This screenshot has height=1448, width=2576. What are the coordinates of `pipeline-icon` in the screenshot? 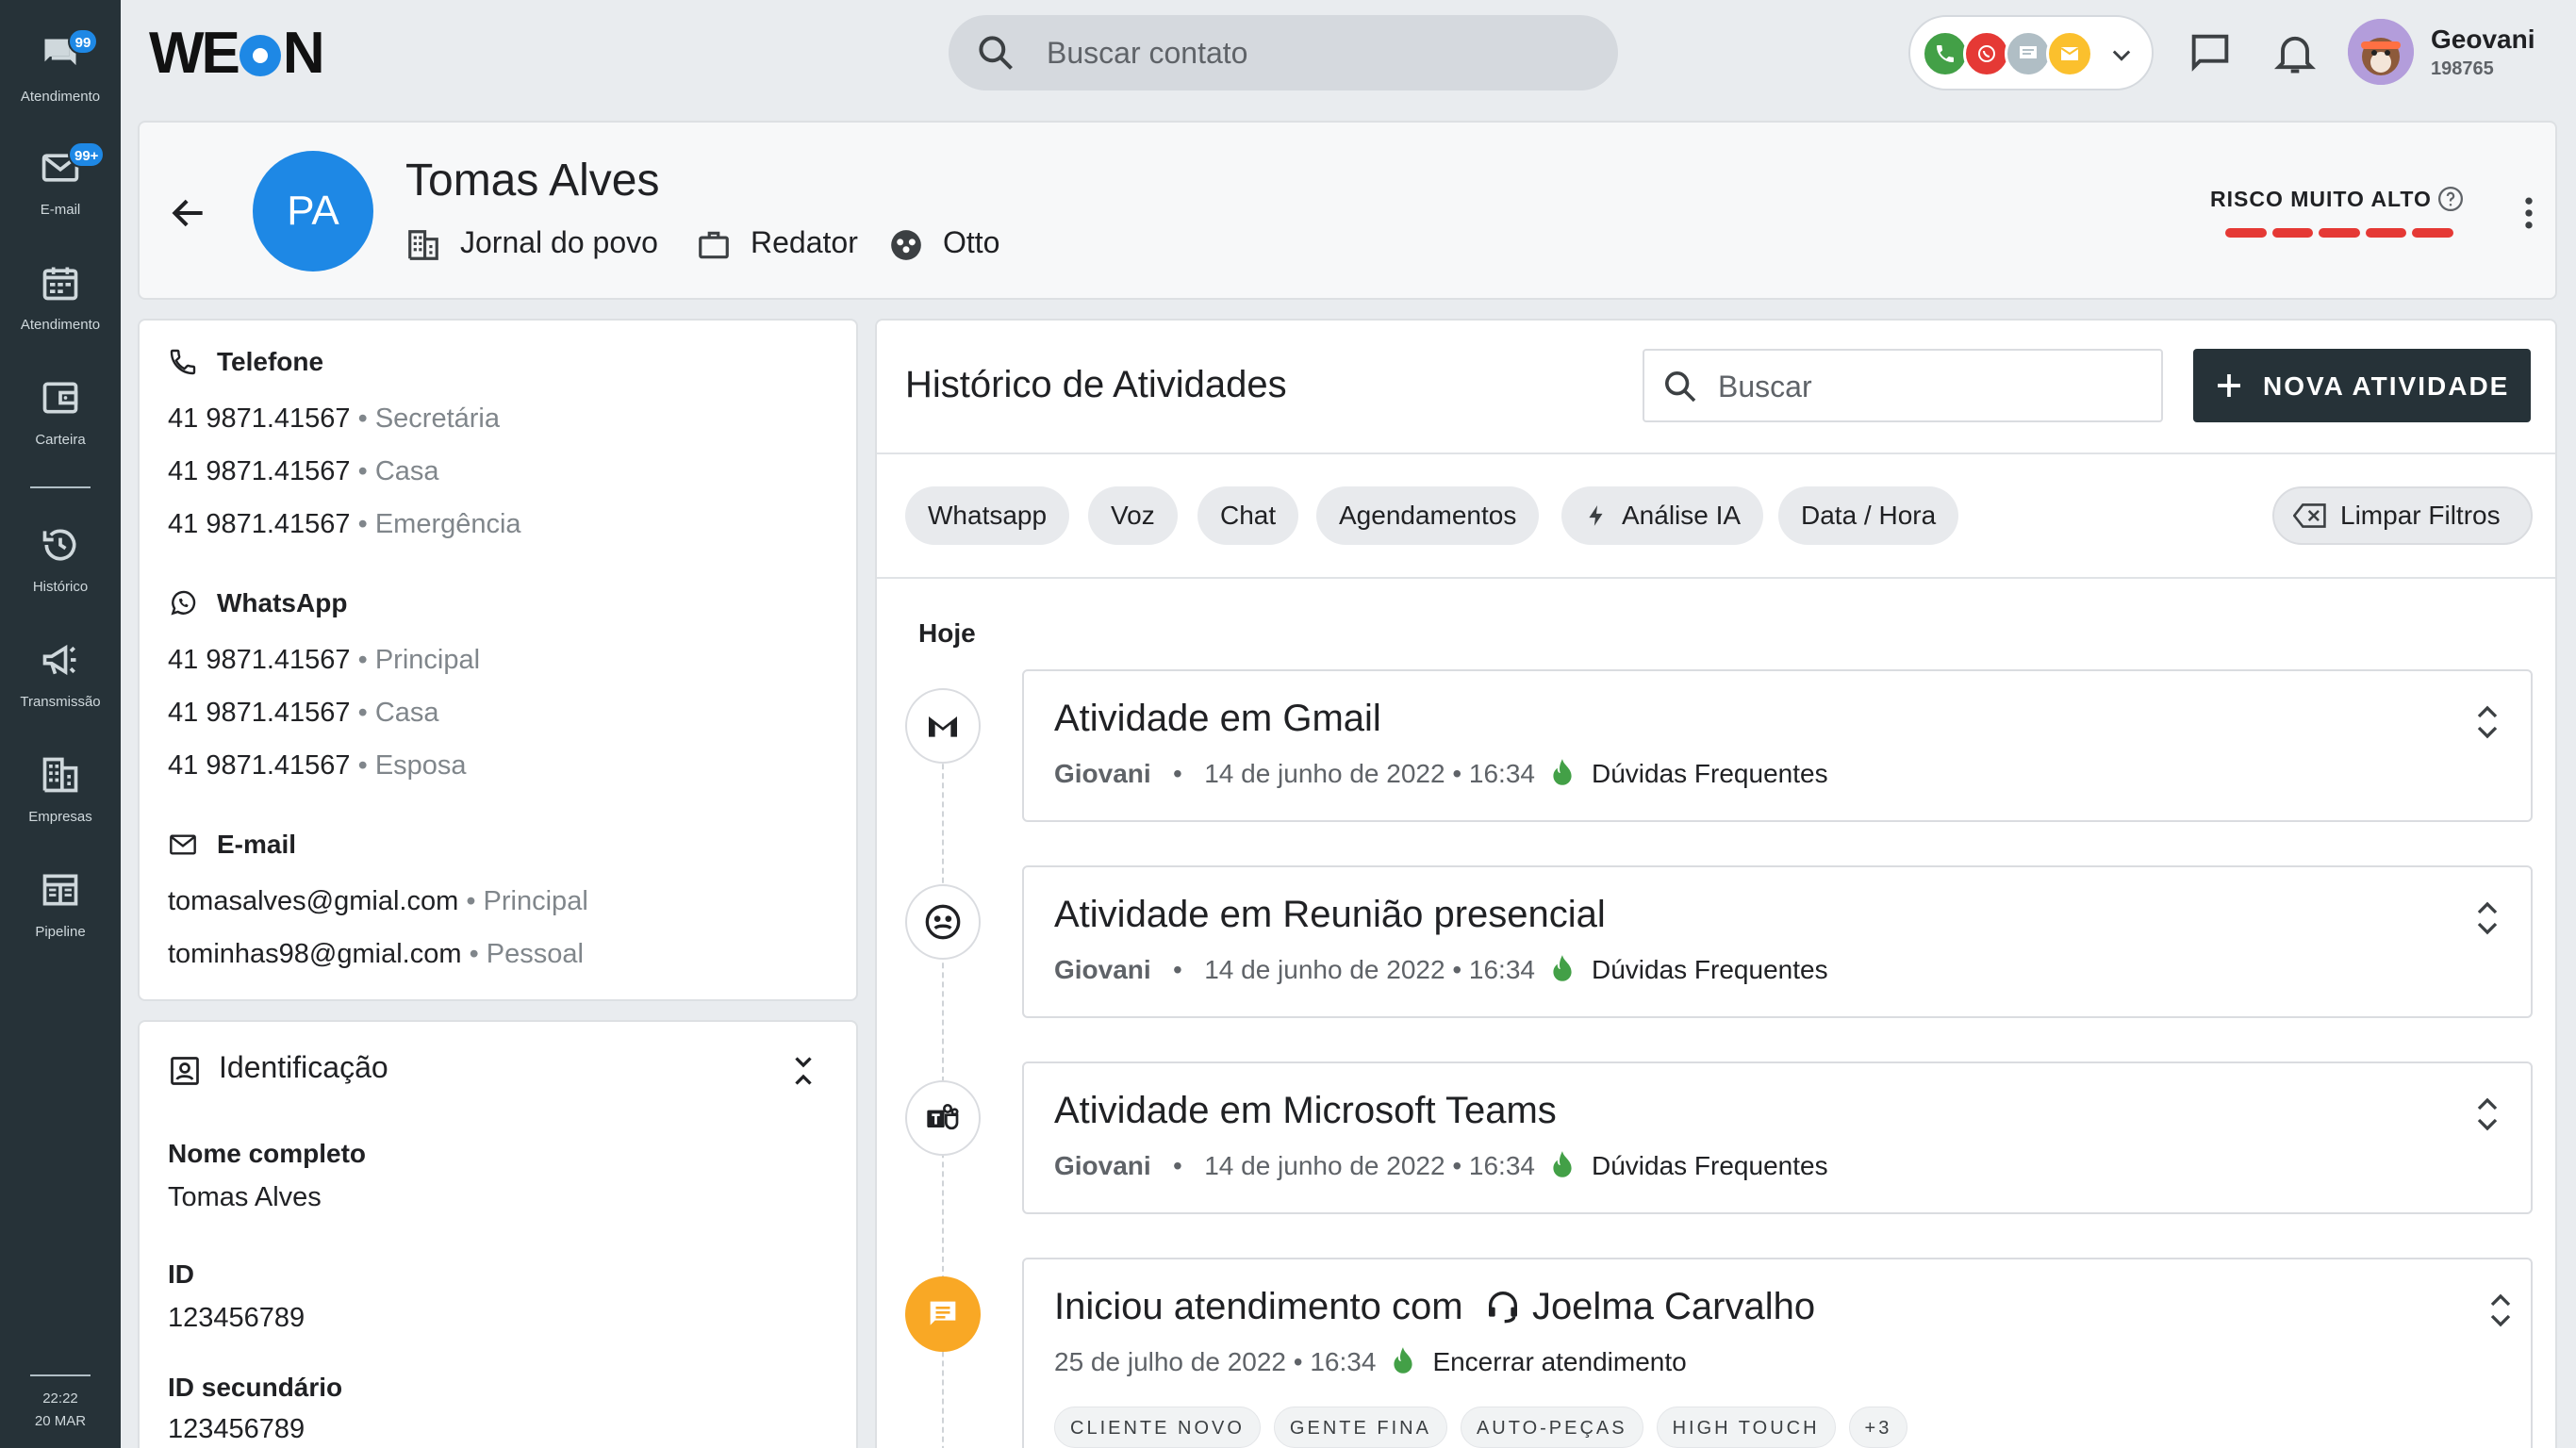 It's located at (60, 890).